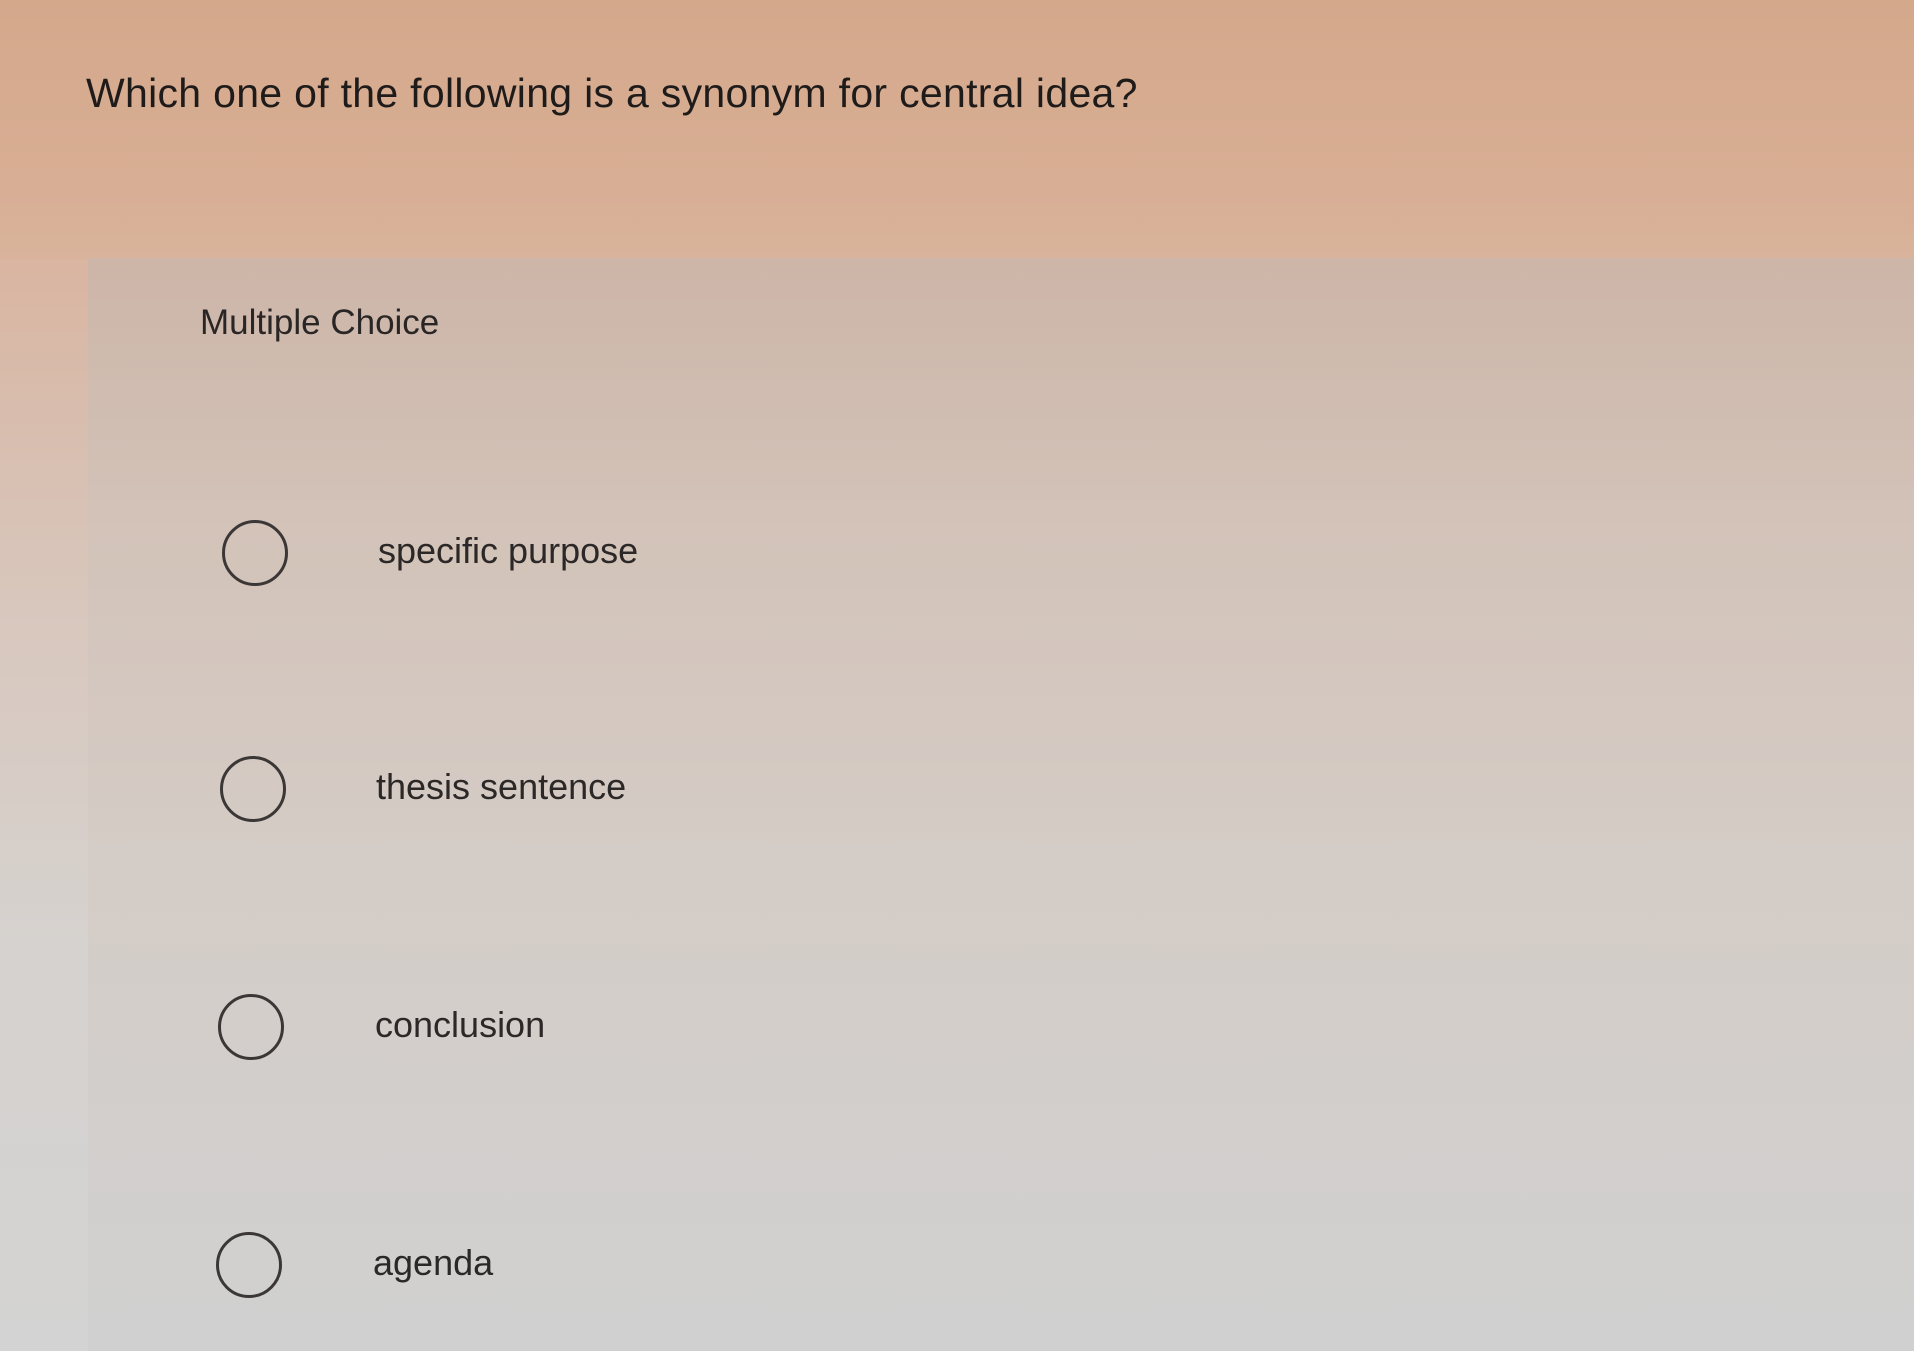  I want to click on option-conclusion: conclusion, so click(538, 1025).